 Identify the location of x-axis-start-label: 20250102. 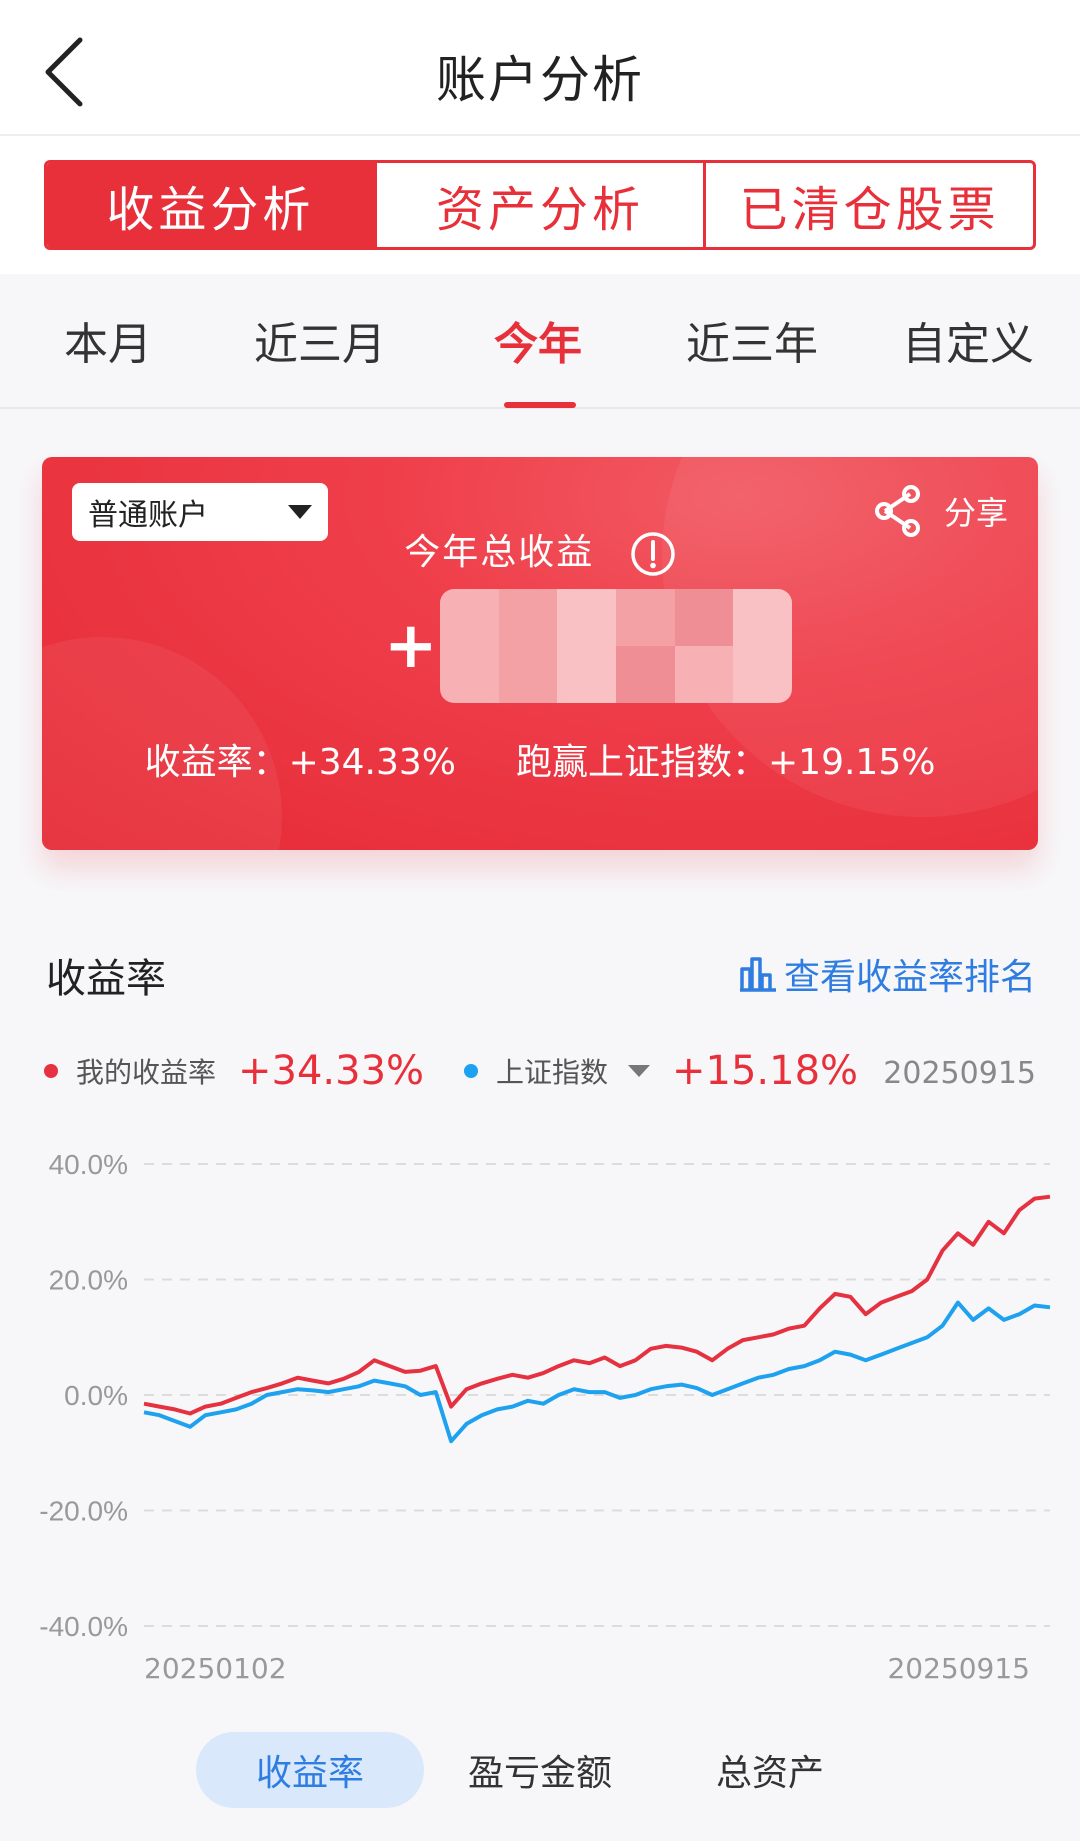
(215, 1668).